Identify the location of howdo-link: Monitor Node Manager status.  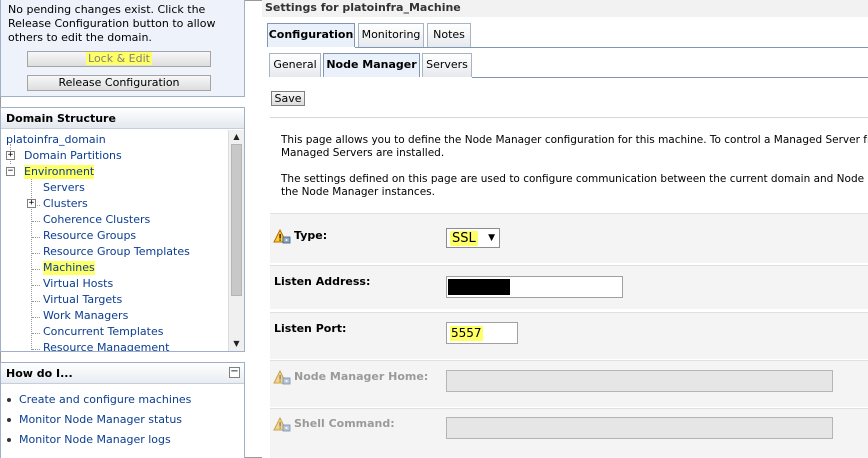
(100, 419).